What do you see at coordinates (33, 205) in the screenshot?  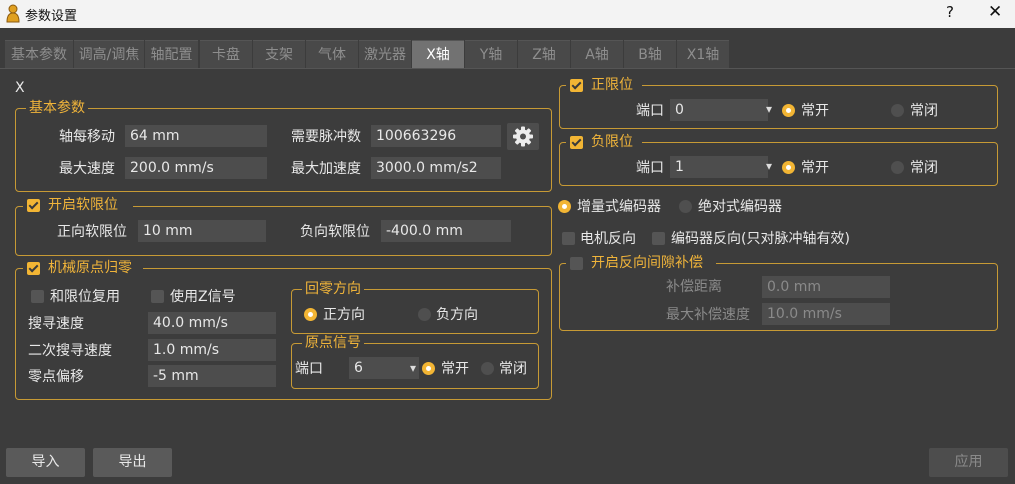 I see `soft-limit-checkbox` at bounding box center [33, 205].